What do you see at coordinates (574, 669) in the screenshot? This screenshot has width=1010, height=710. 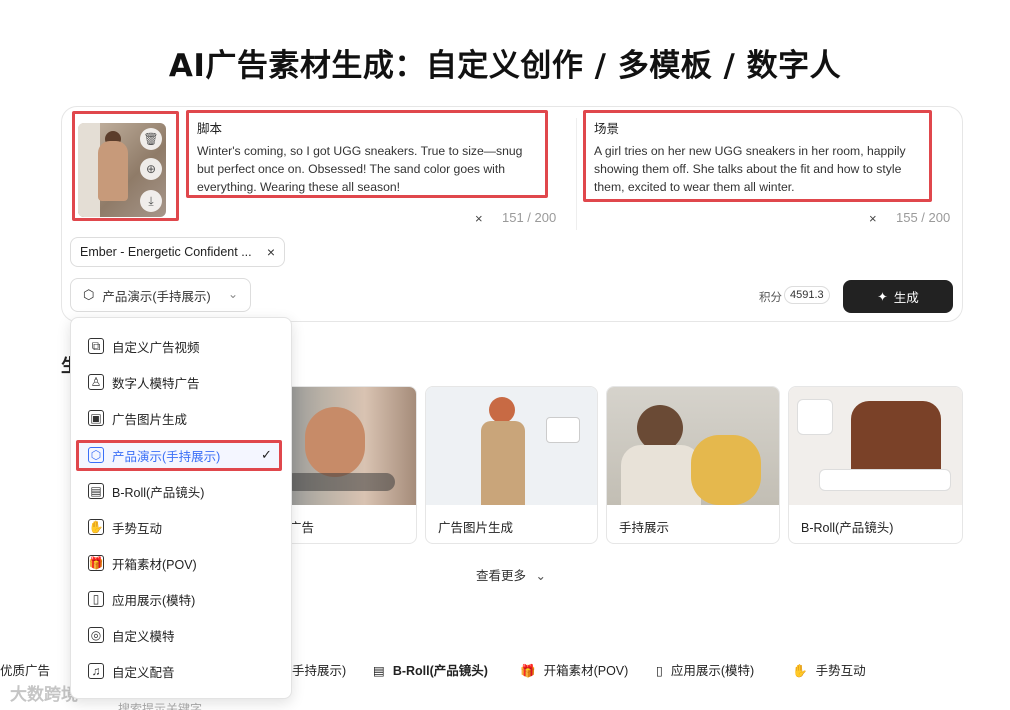 I see `tab-bottom-3: 🎁 开箱素材(POV)` at bounding box center [574, 669].